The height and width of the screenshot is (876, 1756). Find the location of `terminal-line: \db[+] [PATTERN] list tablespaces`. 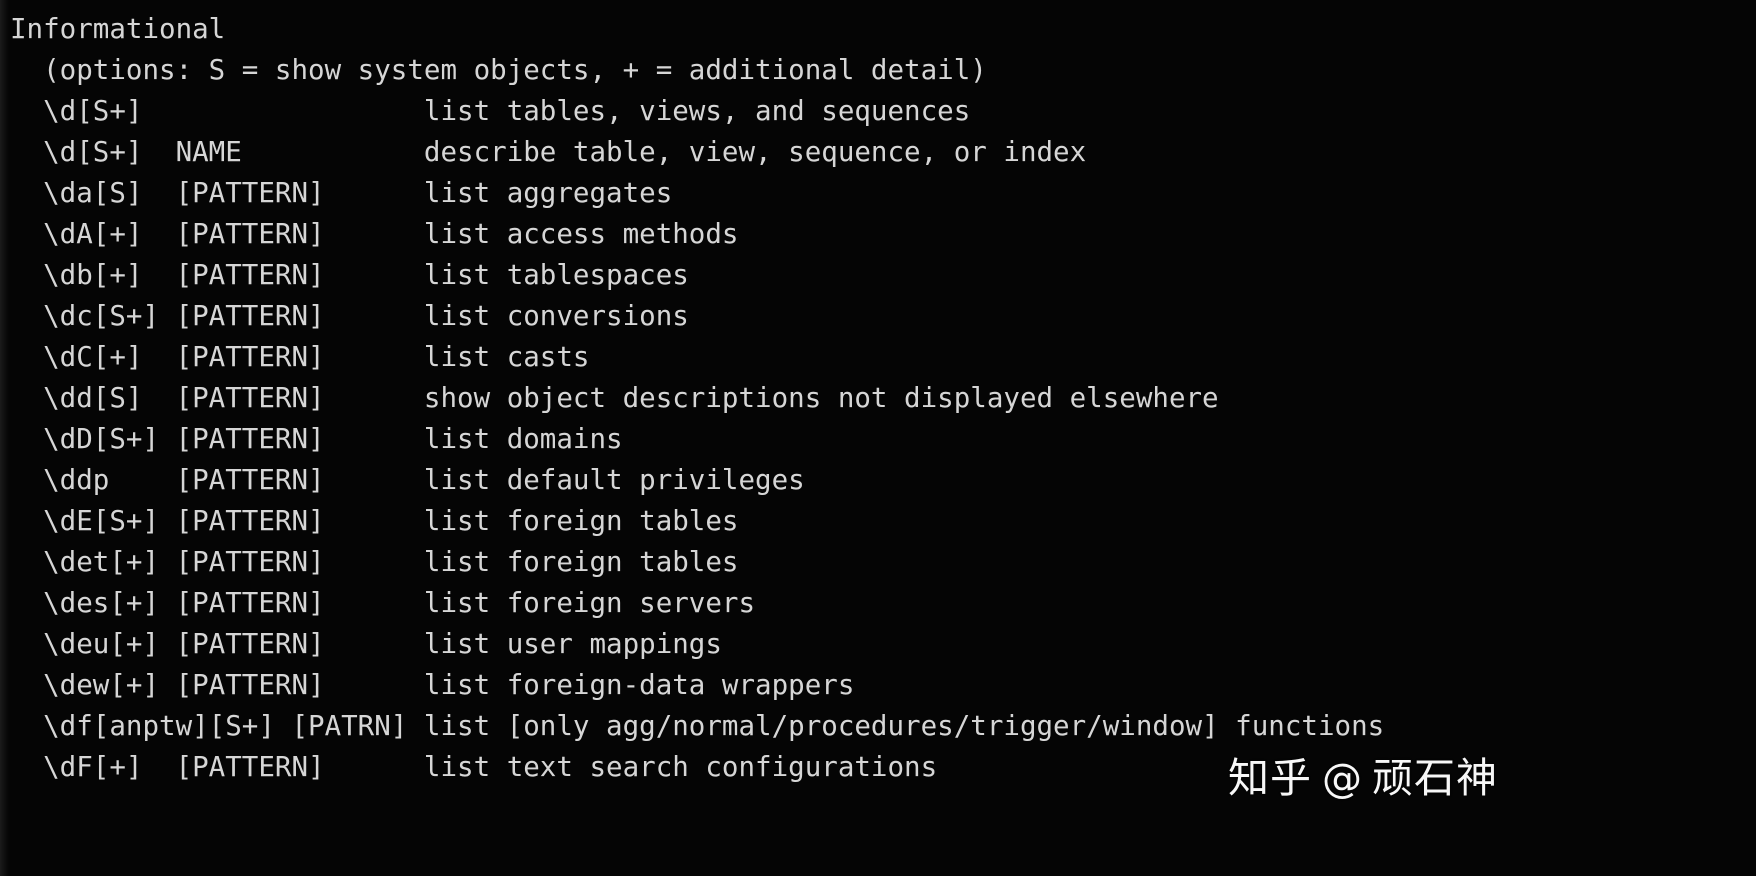

terminal-line: \db[+] [PATTERN] list tablespaces is located at coordinates (349, 275).